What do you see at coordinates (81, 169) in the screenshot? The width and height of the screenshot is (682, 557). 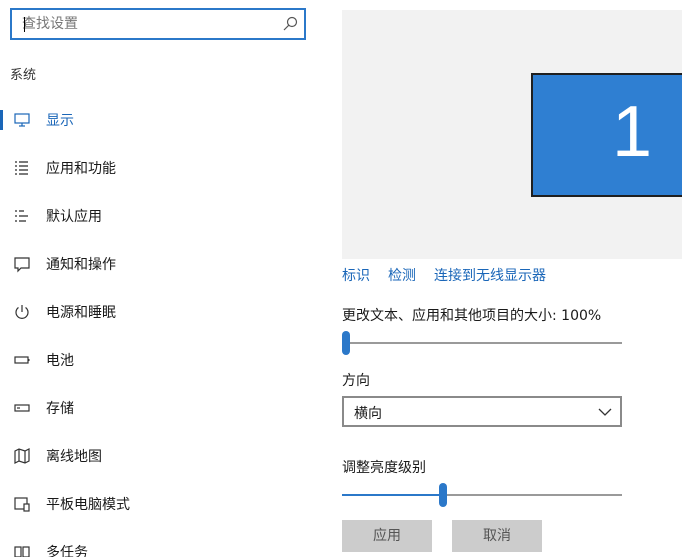 I see `sidebar-item-label: 应用和功能` at bounding box center [81, 169].